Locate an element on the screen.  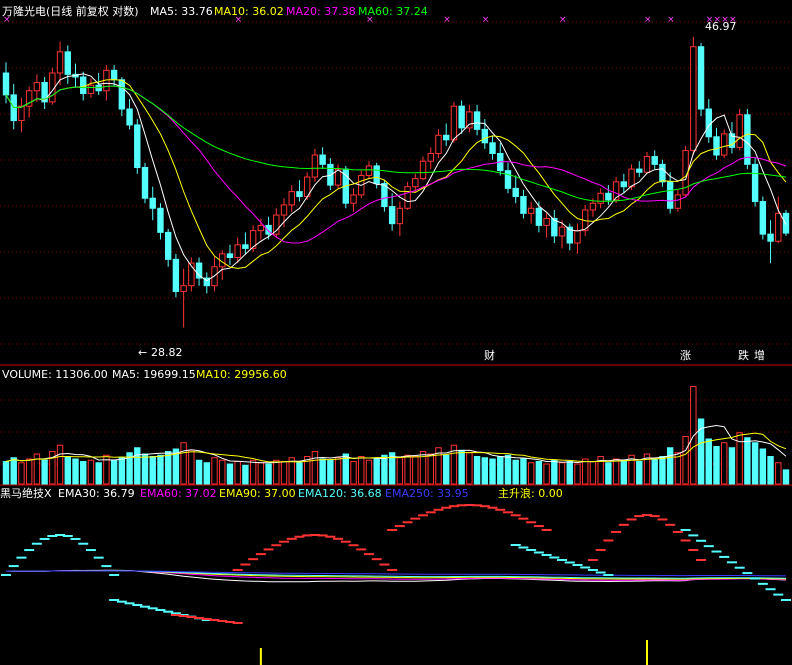
badge-limit-up: 涨 is located at coordinates (685, 355).